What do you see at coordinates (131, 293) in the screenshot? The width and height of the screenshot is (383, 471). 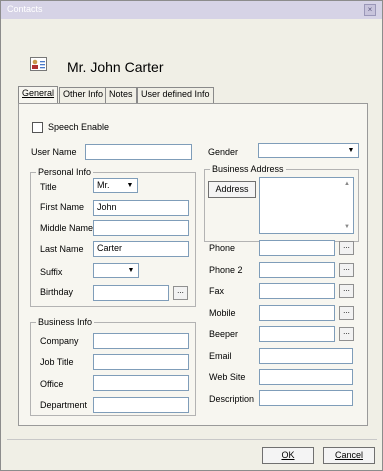 I see `birthday-input` at bounding box center [131, 293].